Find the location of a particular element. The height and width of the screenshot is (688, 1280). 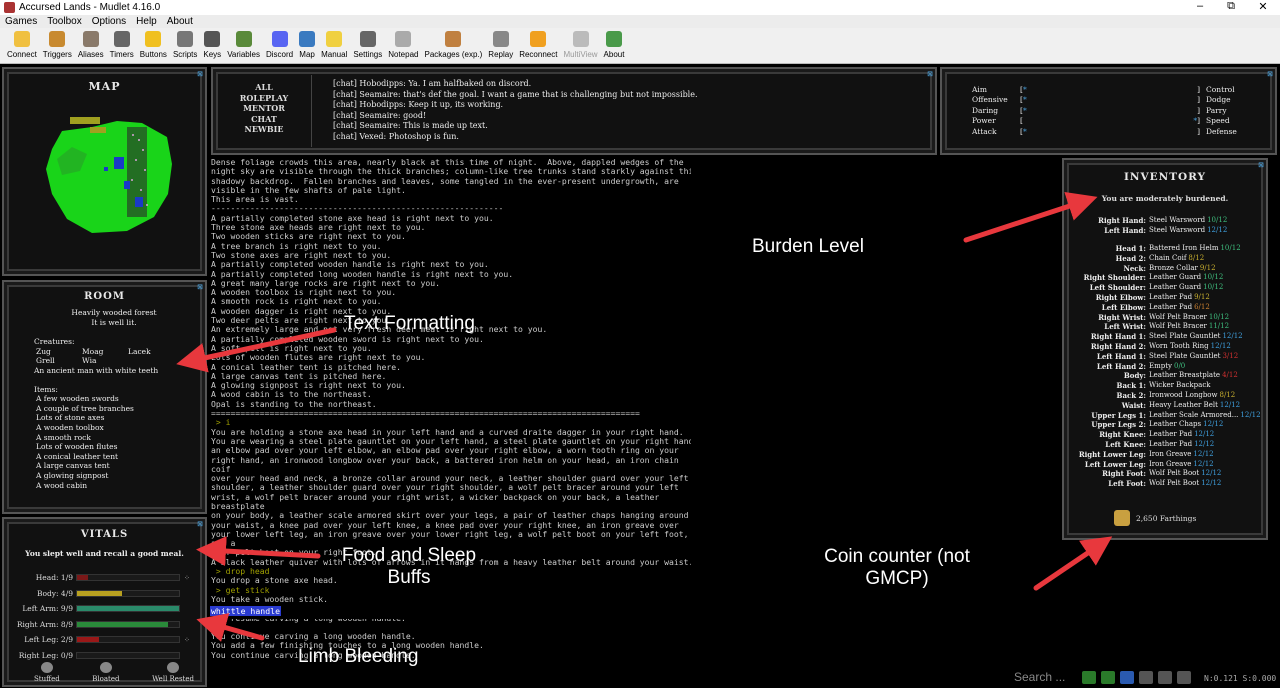

inventory-slot: Head 1: Battered Iron Helm 10/12 is located at coordinates (1167, 249).